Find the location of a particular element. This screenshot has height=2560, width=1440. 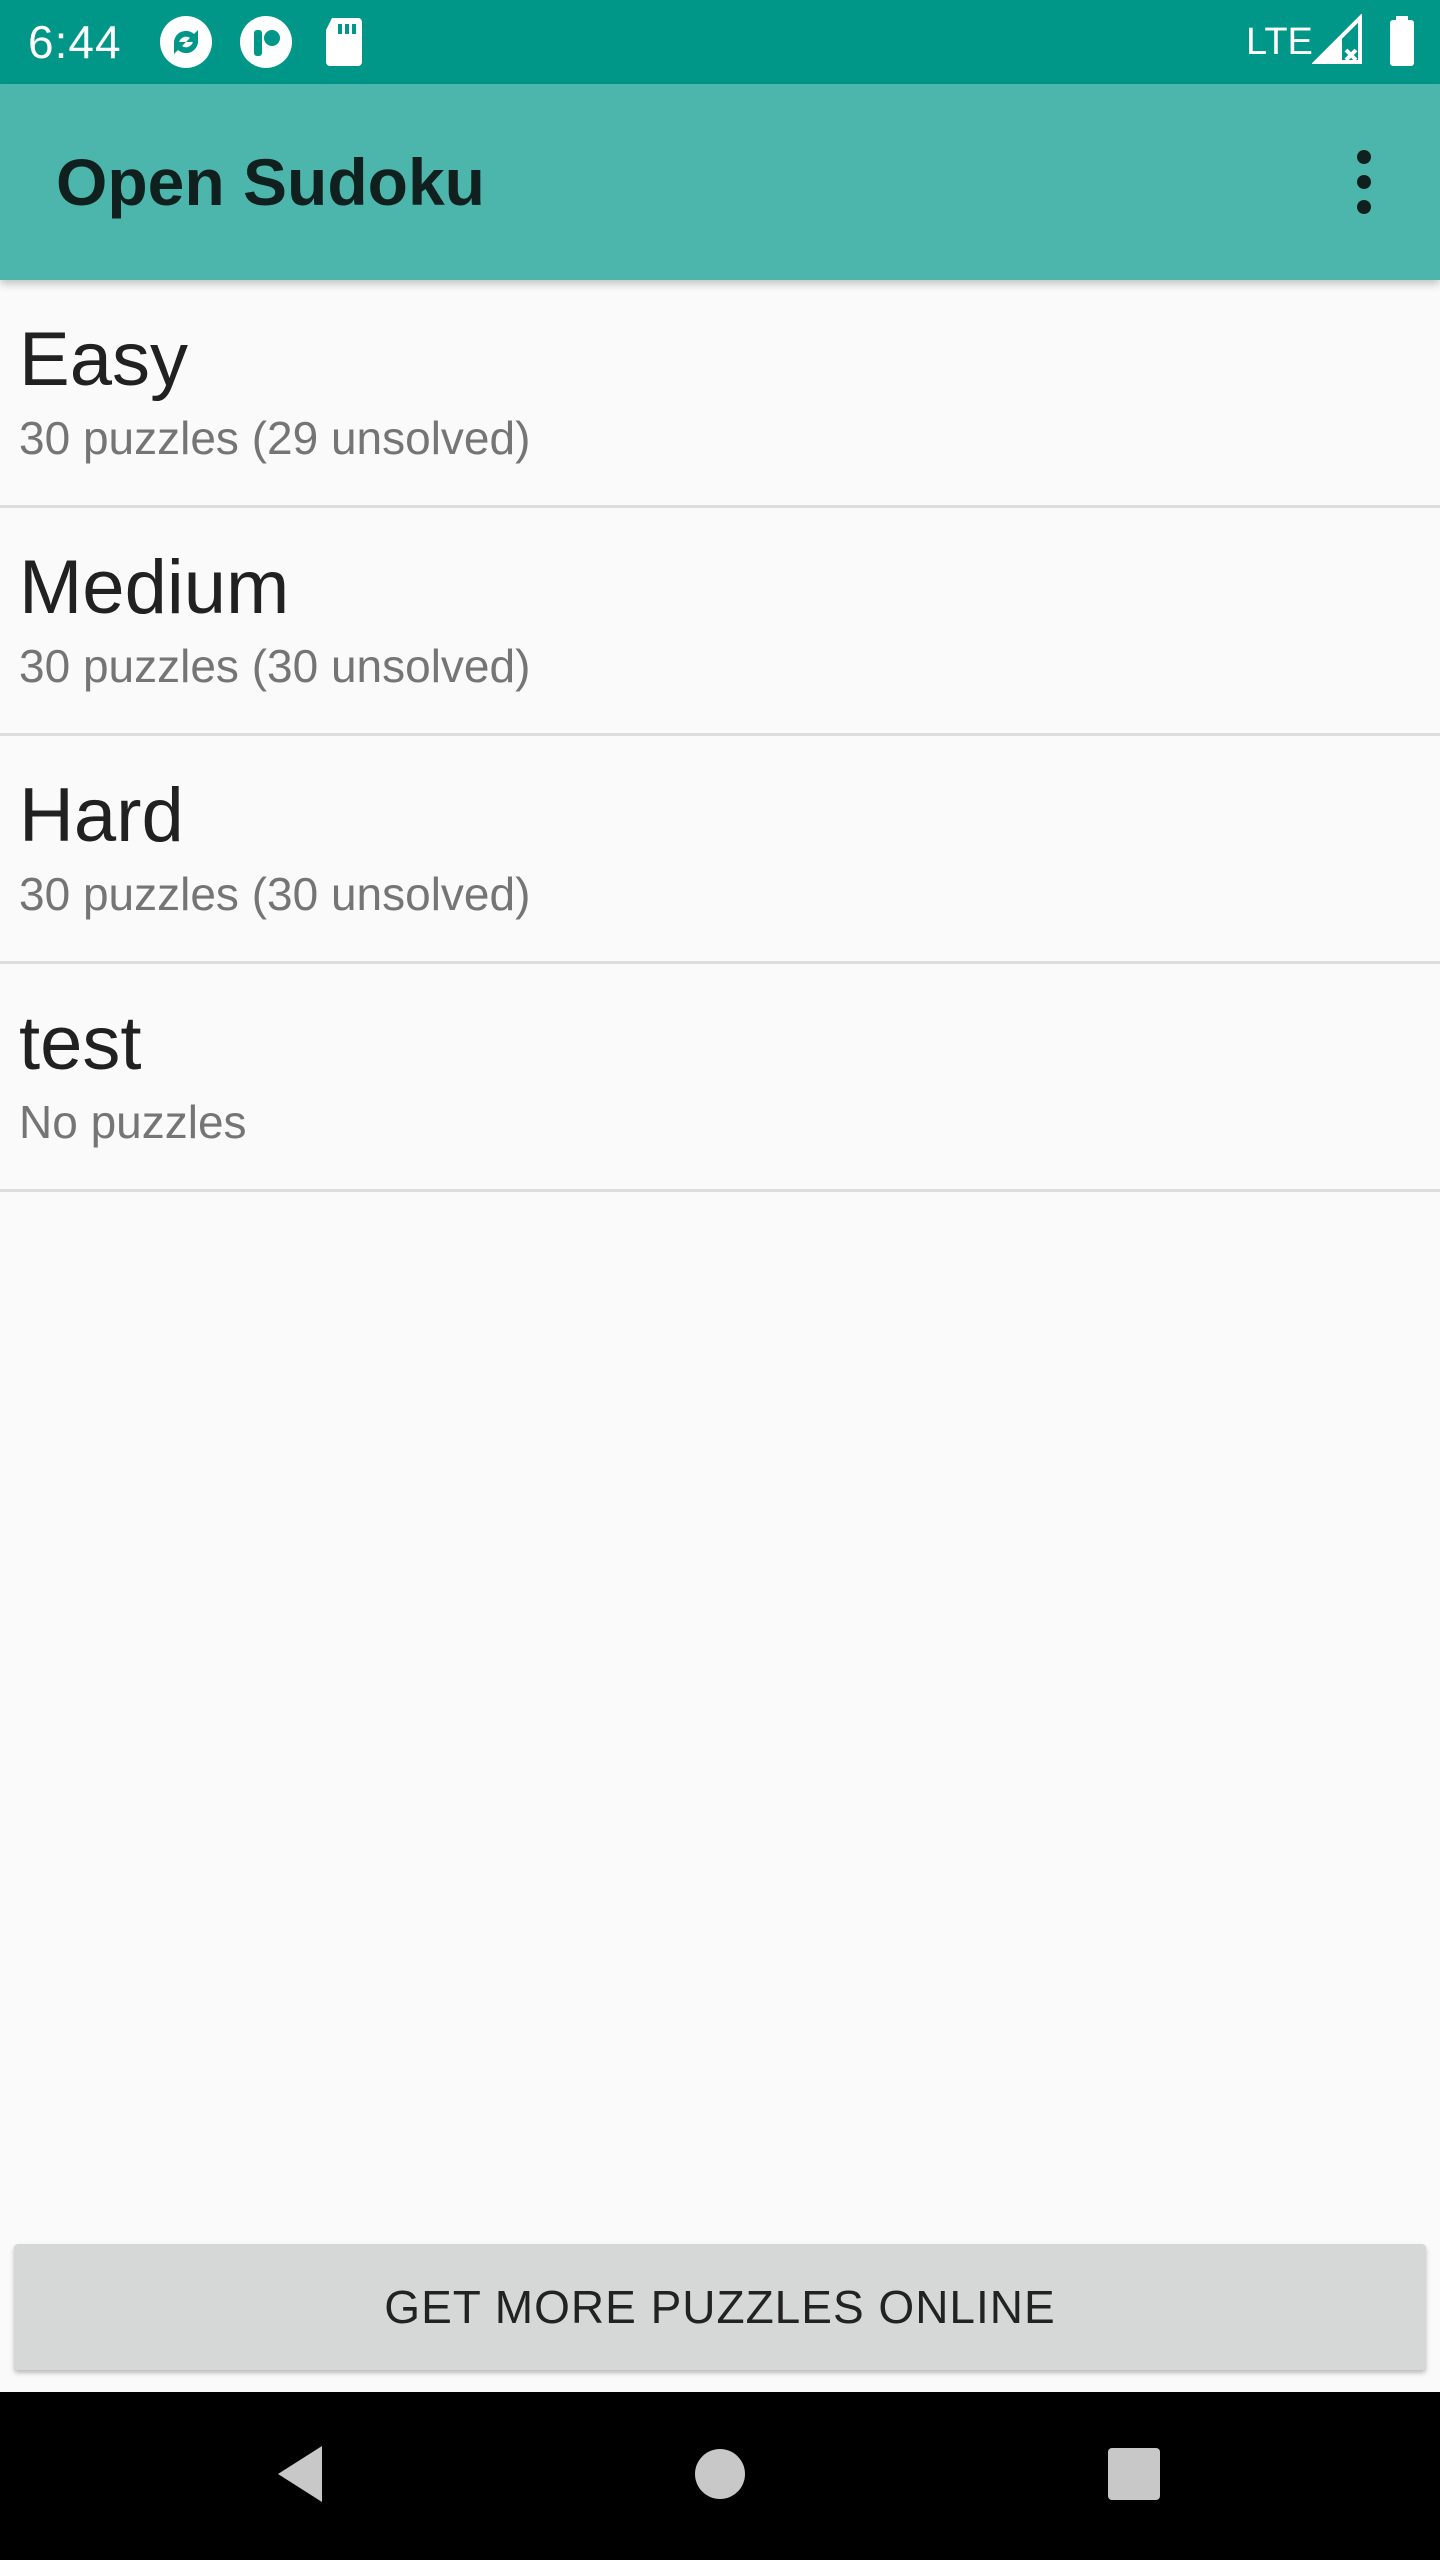

overflow-menu-button is located at coordinates (1364, 182).